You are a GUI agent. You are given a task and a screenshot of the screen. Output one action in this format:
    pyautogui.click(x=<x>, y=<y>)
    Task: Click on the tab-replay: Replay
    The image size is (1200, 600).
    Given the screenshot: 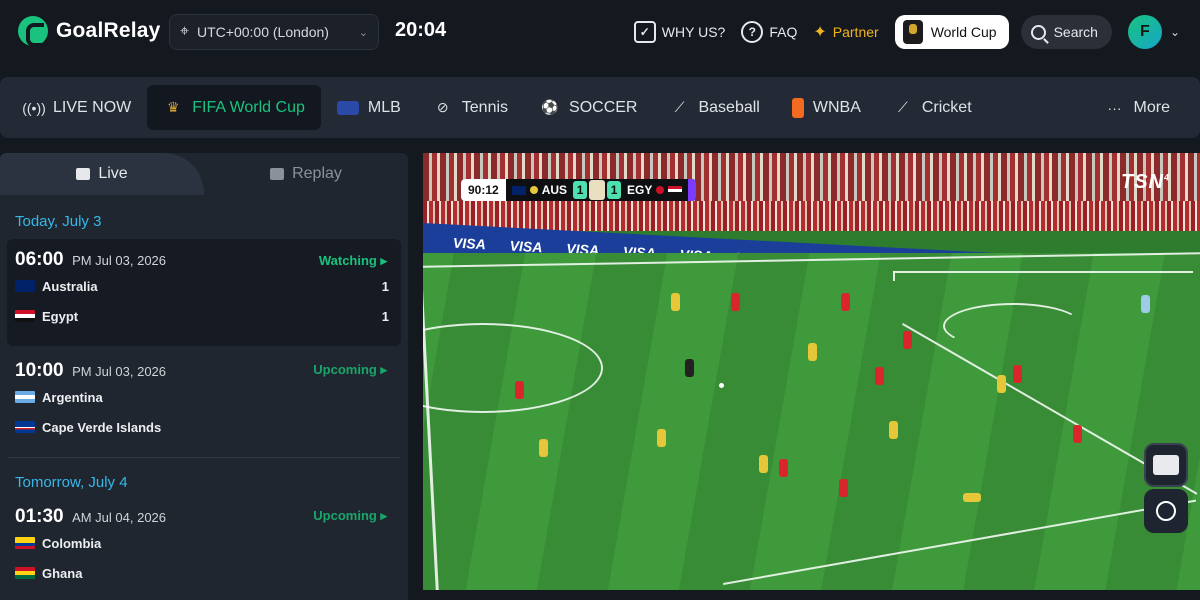 What is the action you would take?
    pyautogui.click(x=306, y=174)
    